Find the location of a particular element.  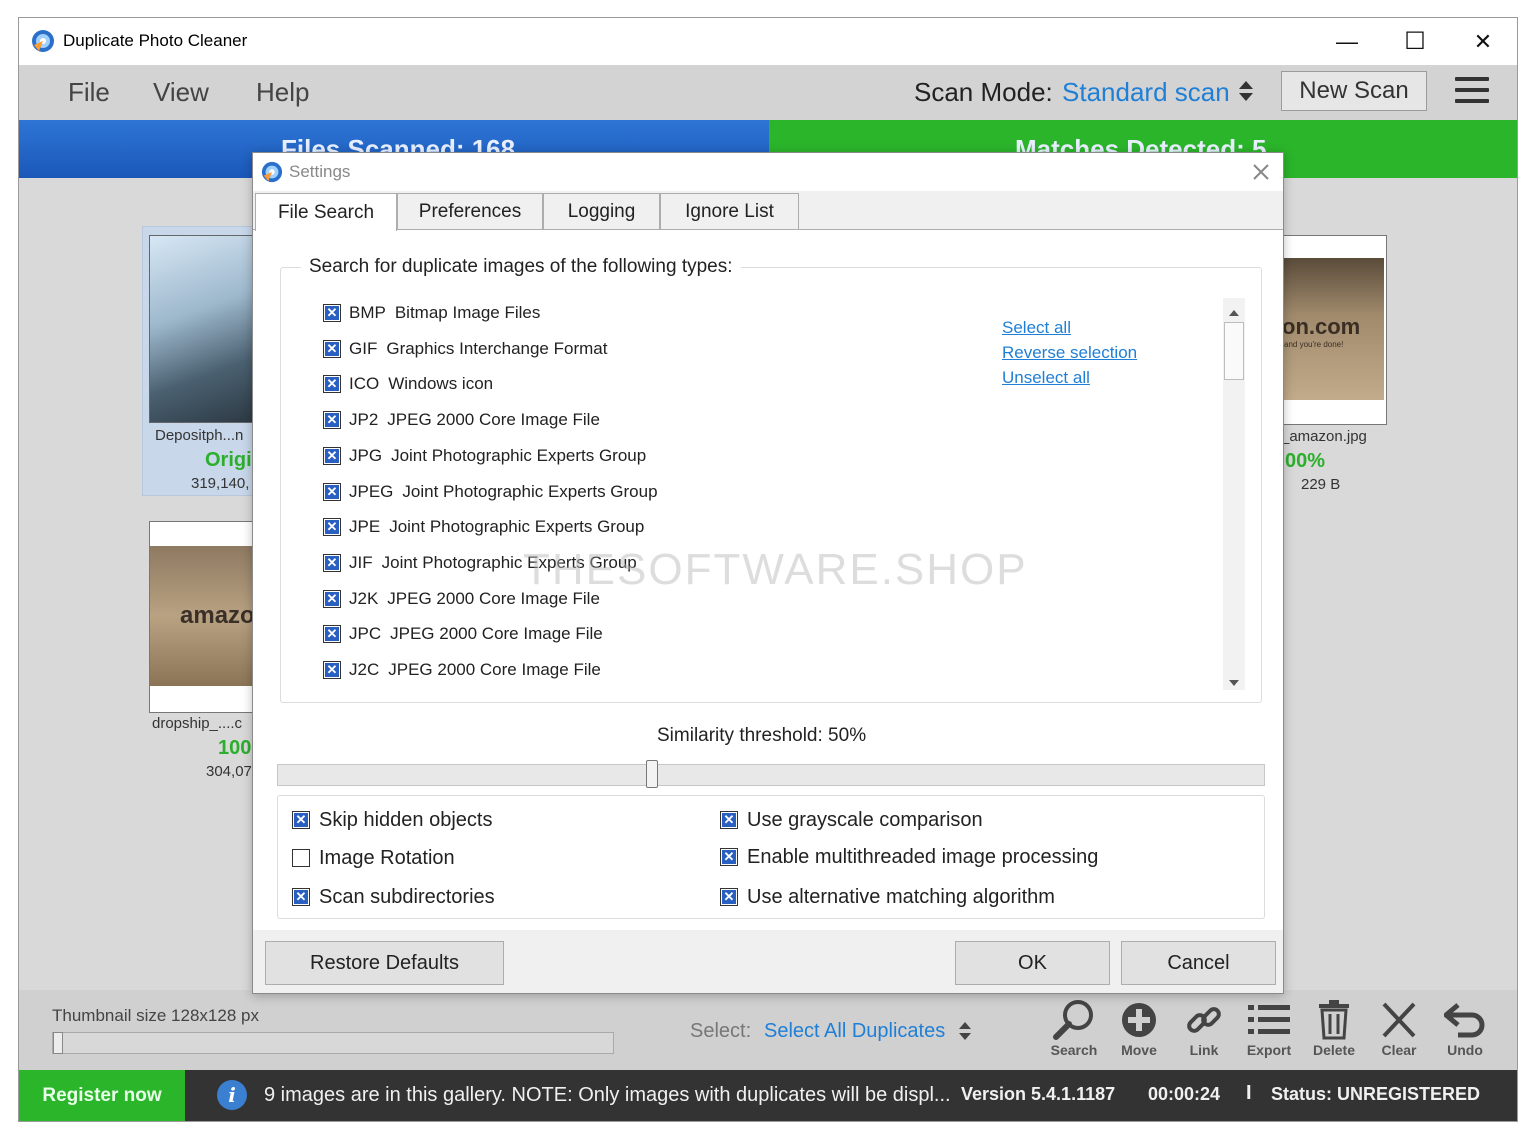

ok-button: OK is located at coordinates (1032, 963).